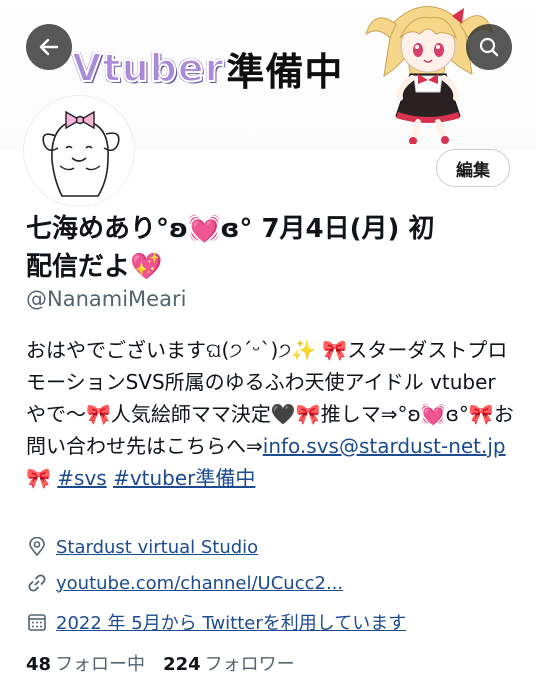  Describe the element at coordinates (473, 168) in the screenshot. I see `edit-profile-button: 編集` at that location.